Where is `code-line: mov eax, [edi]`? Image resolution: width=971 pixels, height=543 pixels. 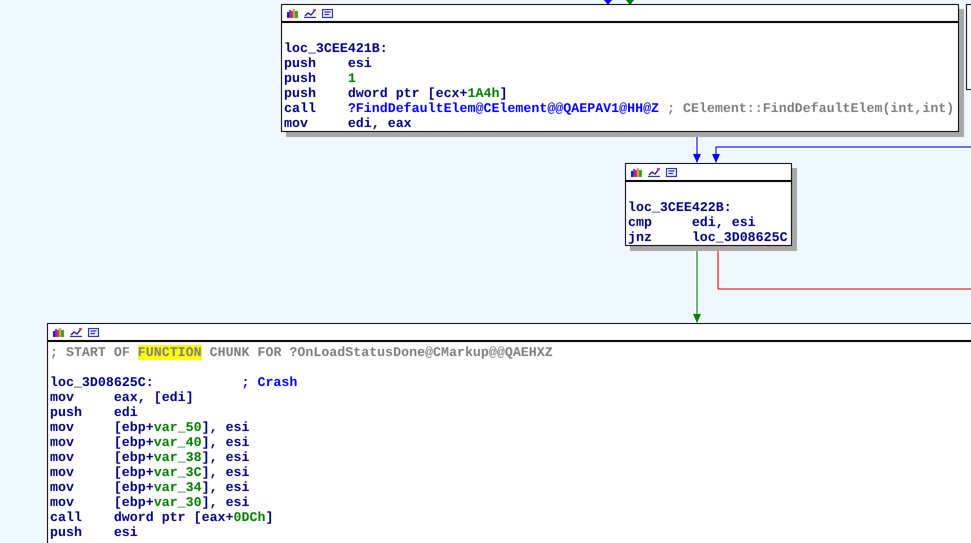
code-line: mov eax, [edi] is located at coordinates (122, 397).